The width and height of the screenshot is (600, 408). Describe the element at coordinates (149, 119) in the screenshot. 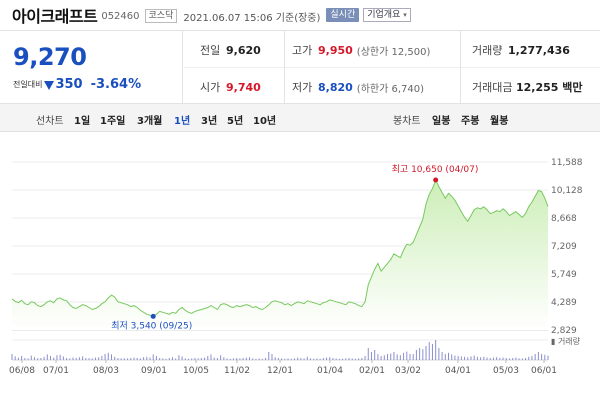

I see `period-3m: 3개월` at that location.